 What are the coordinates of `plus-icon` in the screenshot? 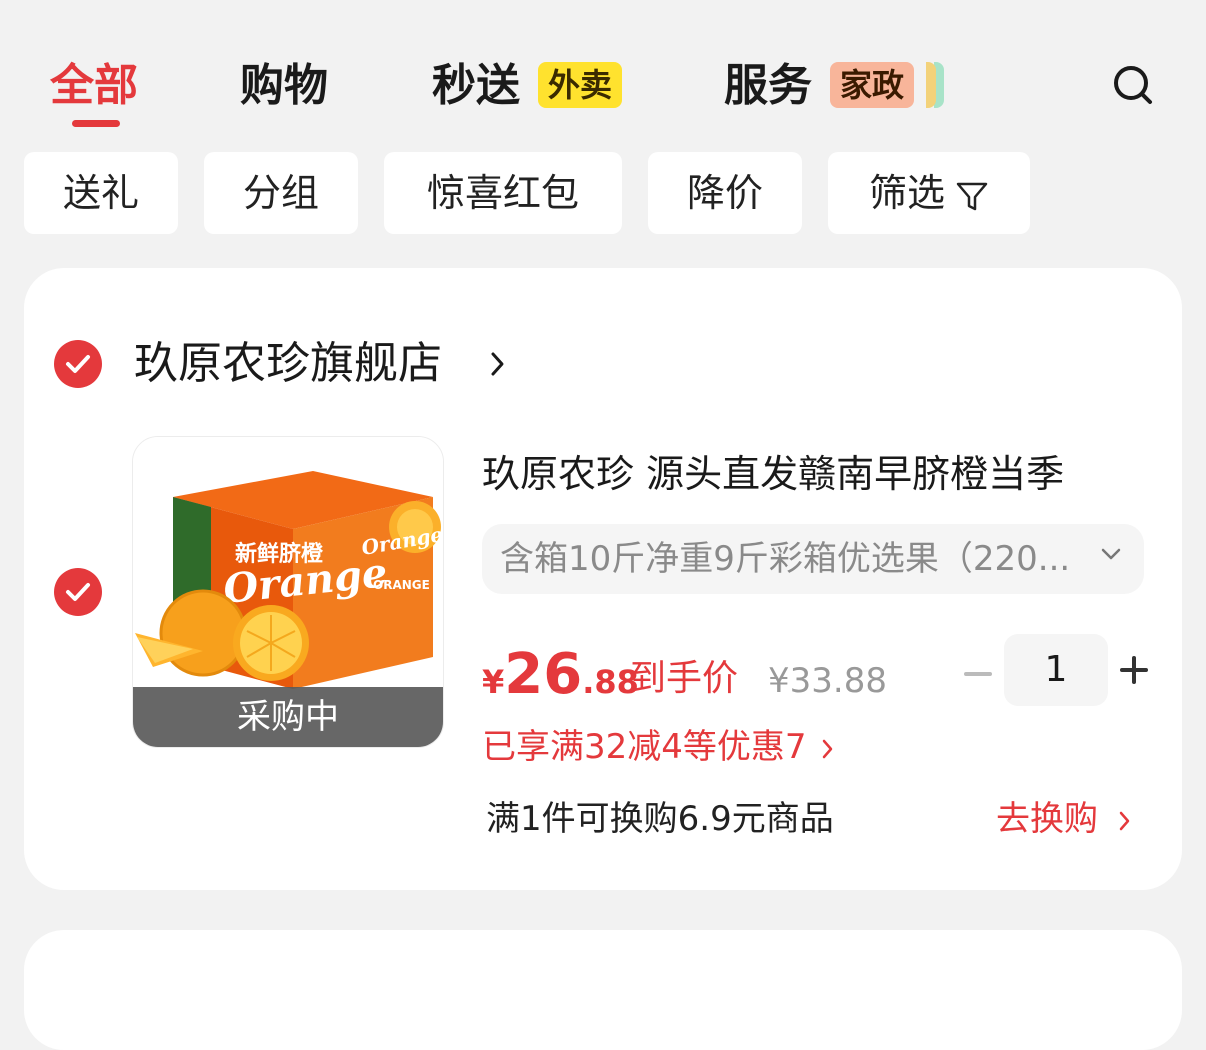 It's located at (1134, 670).